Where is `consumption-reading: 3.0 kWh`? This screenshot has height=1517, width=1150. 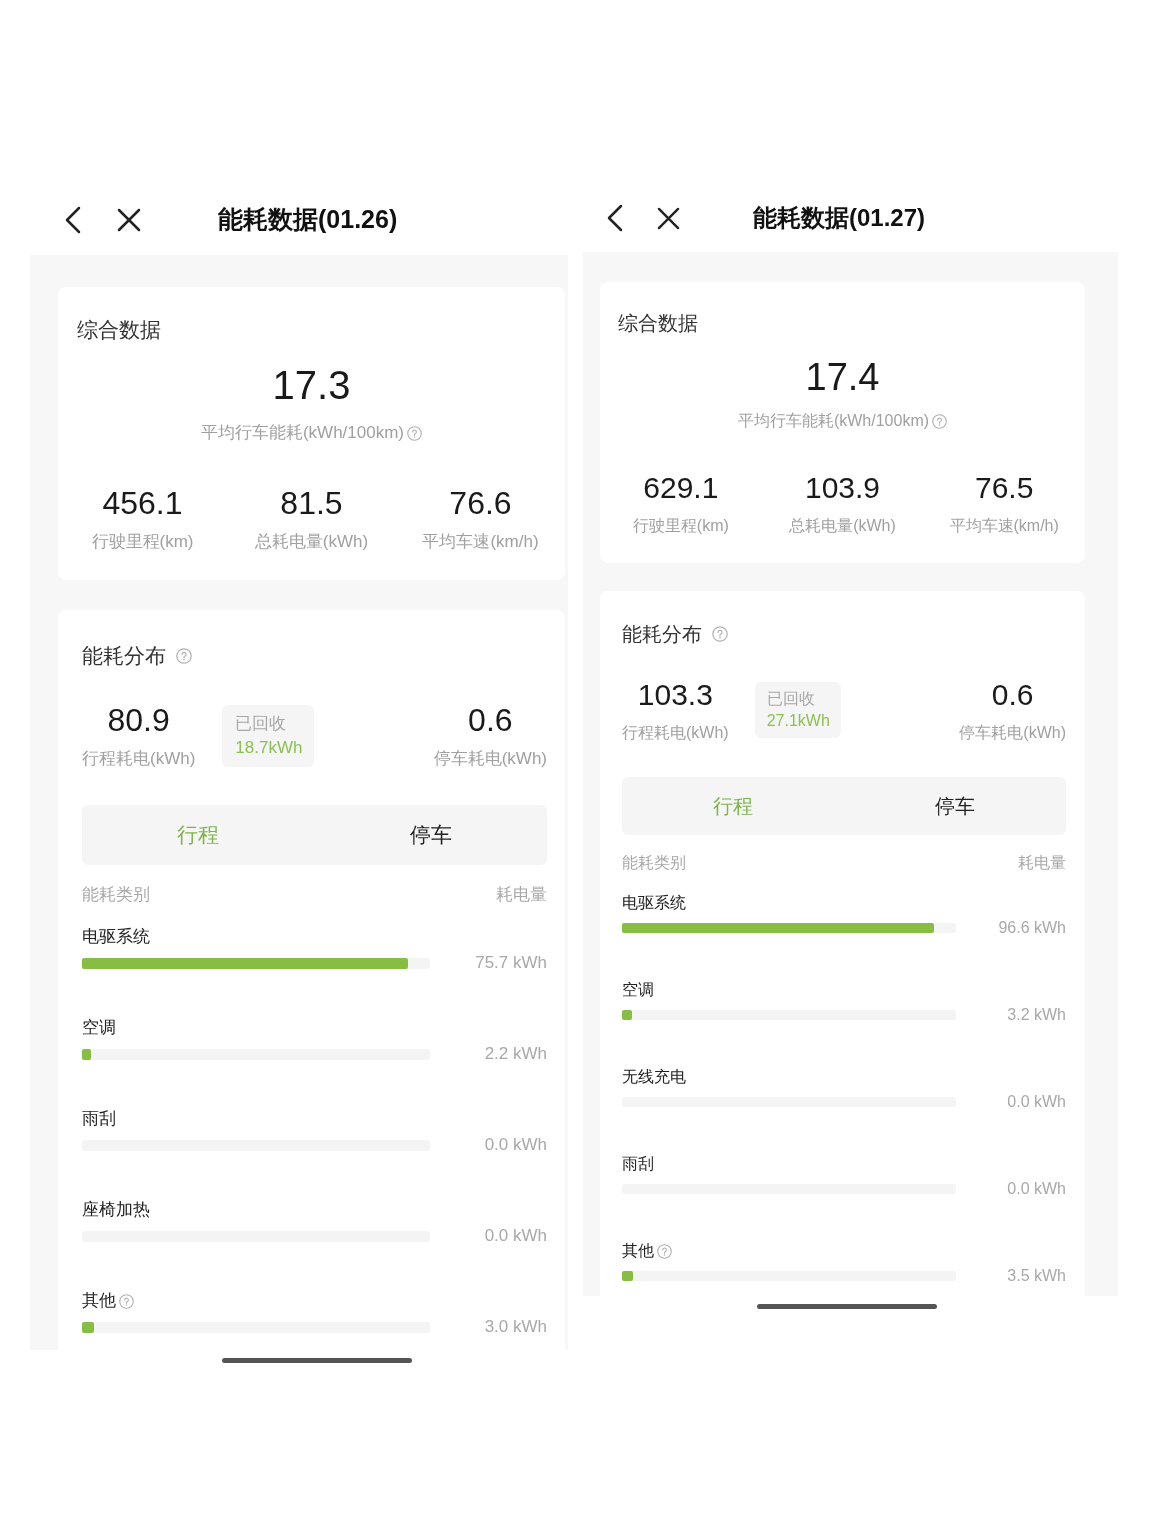 consumption-reading: 3.0 kWh is located at coordinates (515, 1327).